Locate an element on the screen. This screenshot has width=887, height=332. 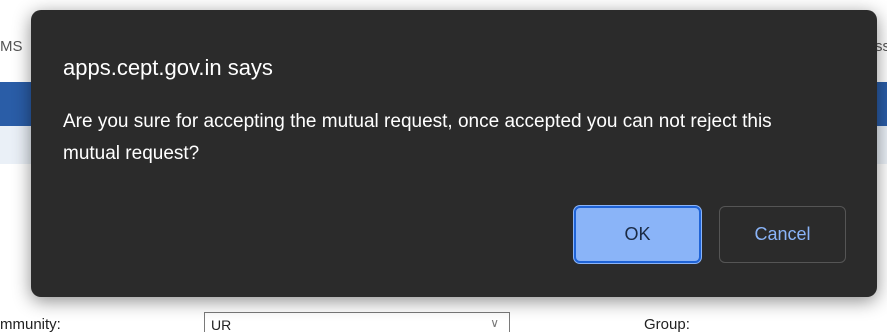
community-select: UR ∨ is located at coordinates (357, 322).